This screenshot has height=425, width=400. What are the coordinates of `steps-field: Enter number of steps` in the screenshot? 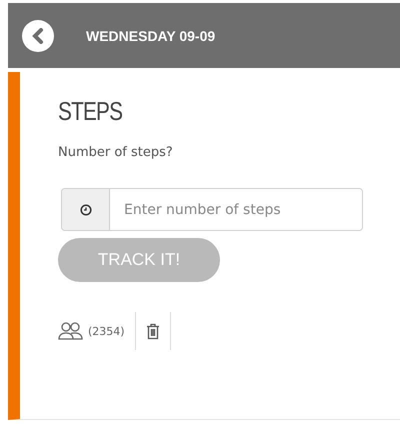 It's located at (212, 209).